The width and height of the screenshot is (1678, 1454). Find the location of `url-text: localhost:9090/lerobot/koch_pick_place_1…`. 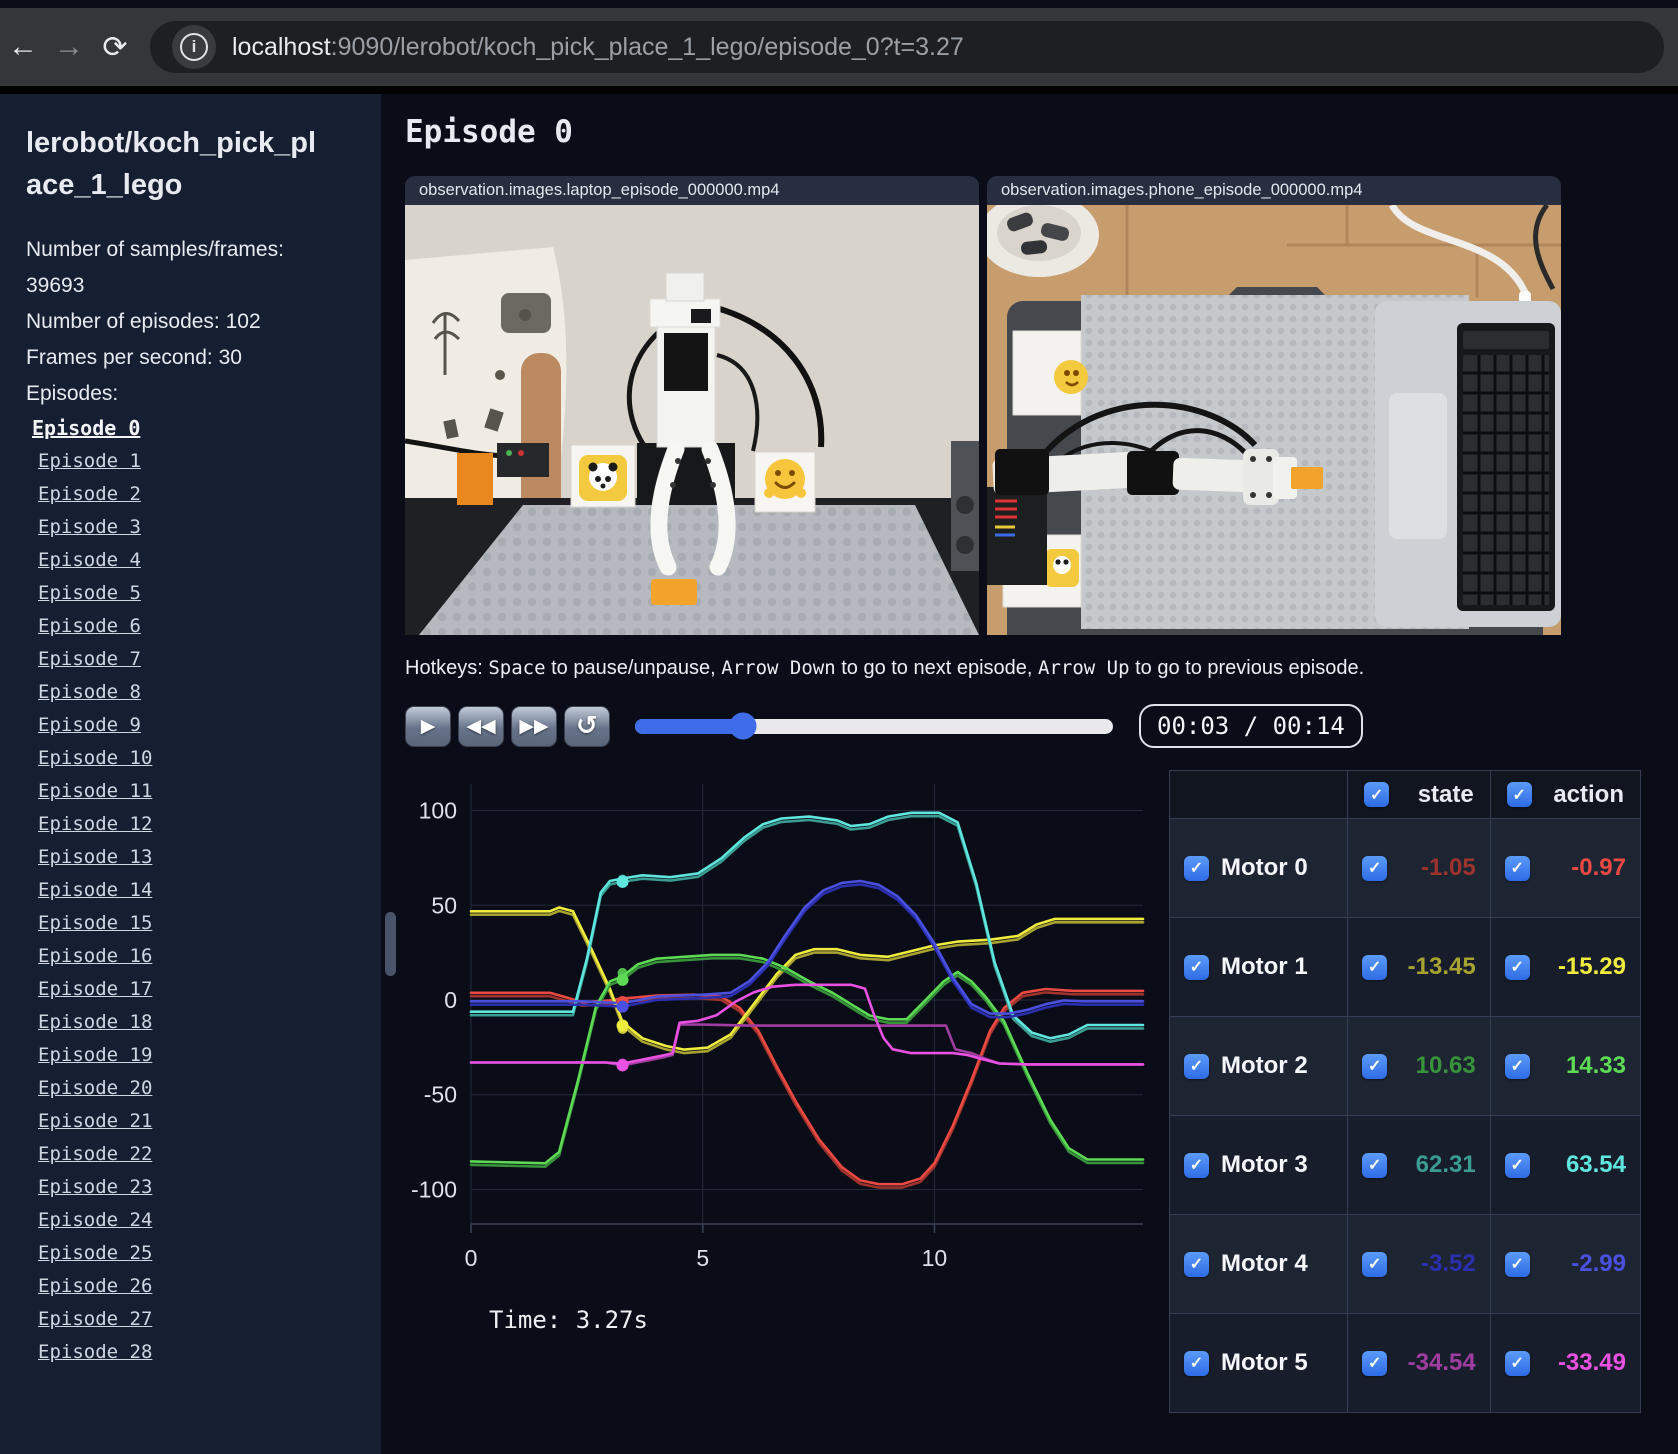

url-text: localhost:9090/lerobot/koch_pick_place_1… is located at coordinates (598, 47).